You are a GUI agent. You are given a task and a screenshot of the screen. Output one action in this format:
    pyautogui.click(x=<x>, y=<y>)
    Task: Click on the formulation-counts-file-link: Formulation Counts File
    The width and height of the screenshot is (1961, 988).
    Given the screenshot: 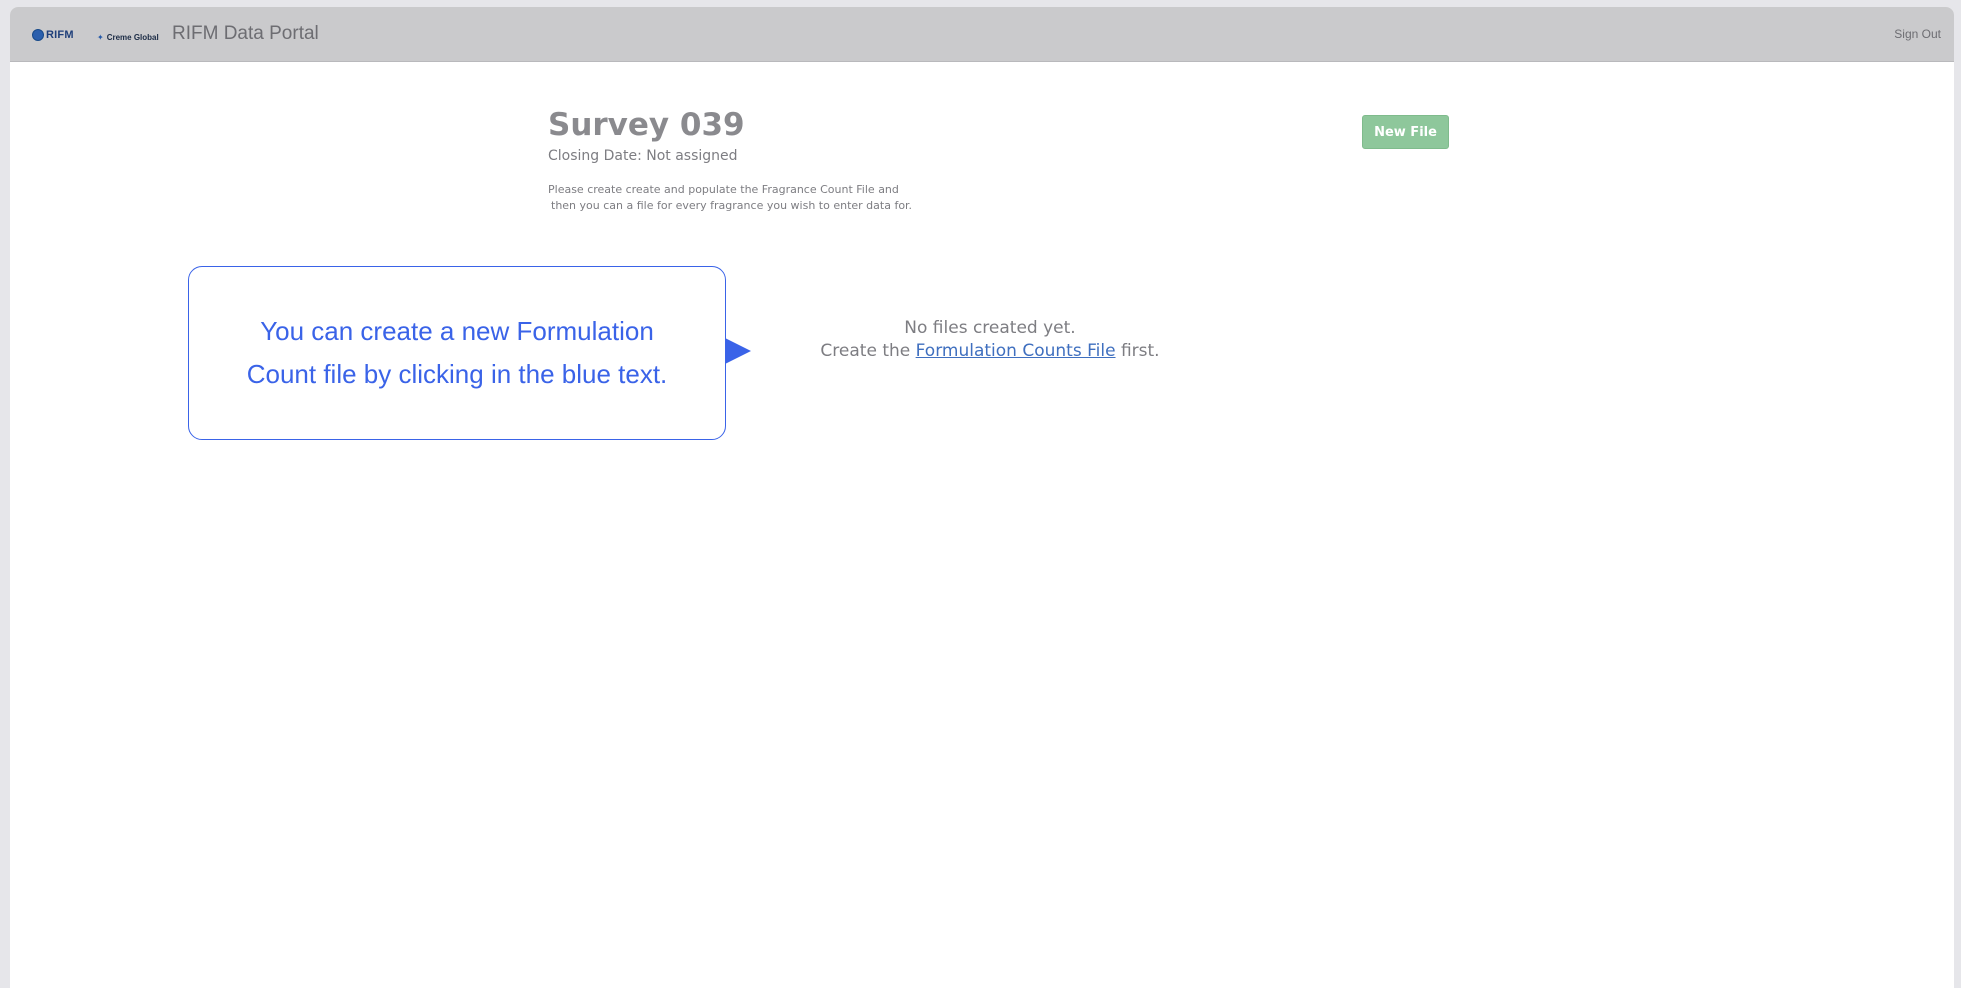 What is the action you would take?
    pyautogui.click(x=1016, y=351)
    